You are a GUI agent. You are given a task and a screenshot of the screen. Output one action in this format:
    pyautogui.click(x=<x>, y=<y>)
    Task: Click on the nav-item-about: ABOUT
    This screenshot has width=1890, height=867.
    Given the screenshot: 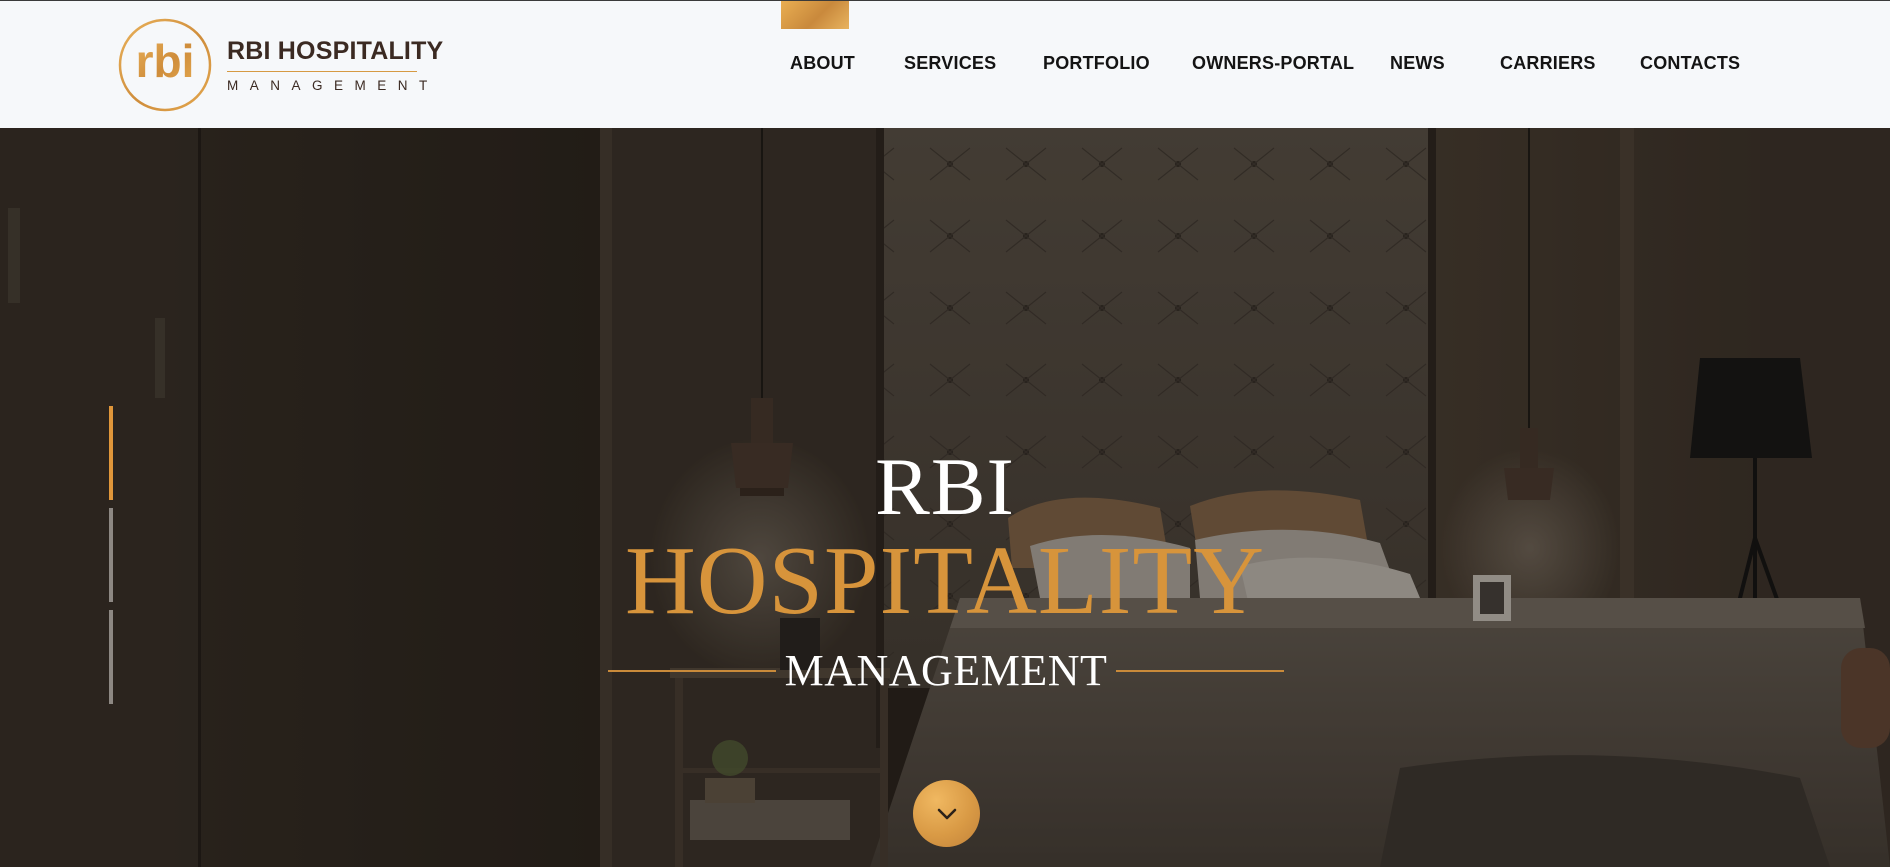 What is the action you would take?
    pyautogui.click(x=822, y=63)
    